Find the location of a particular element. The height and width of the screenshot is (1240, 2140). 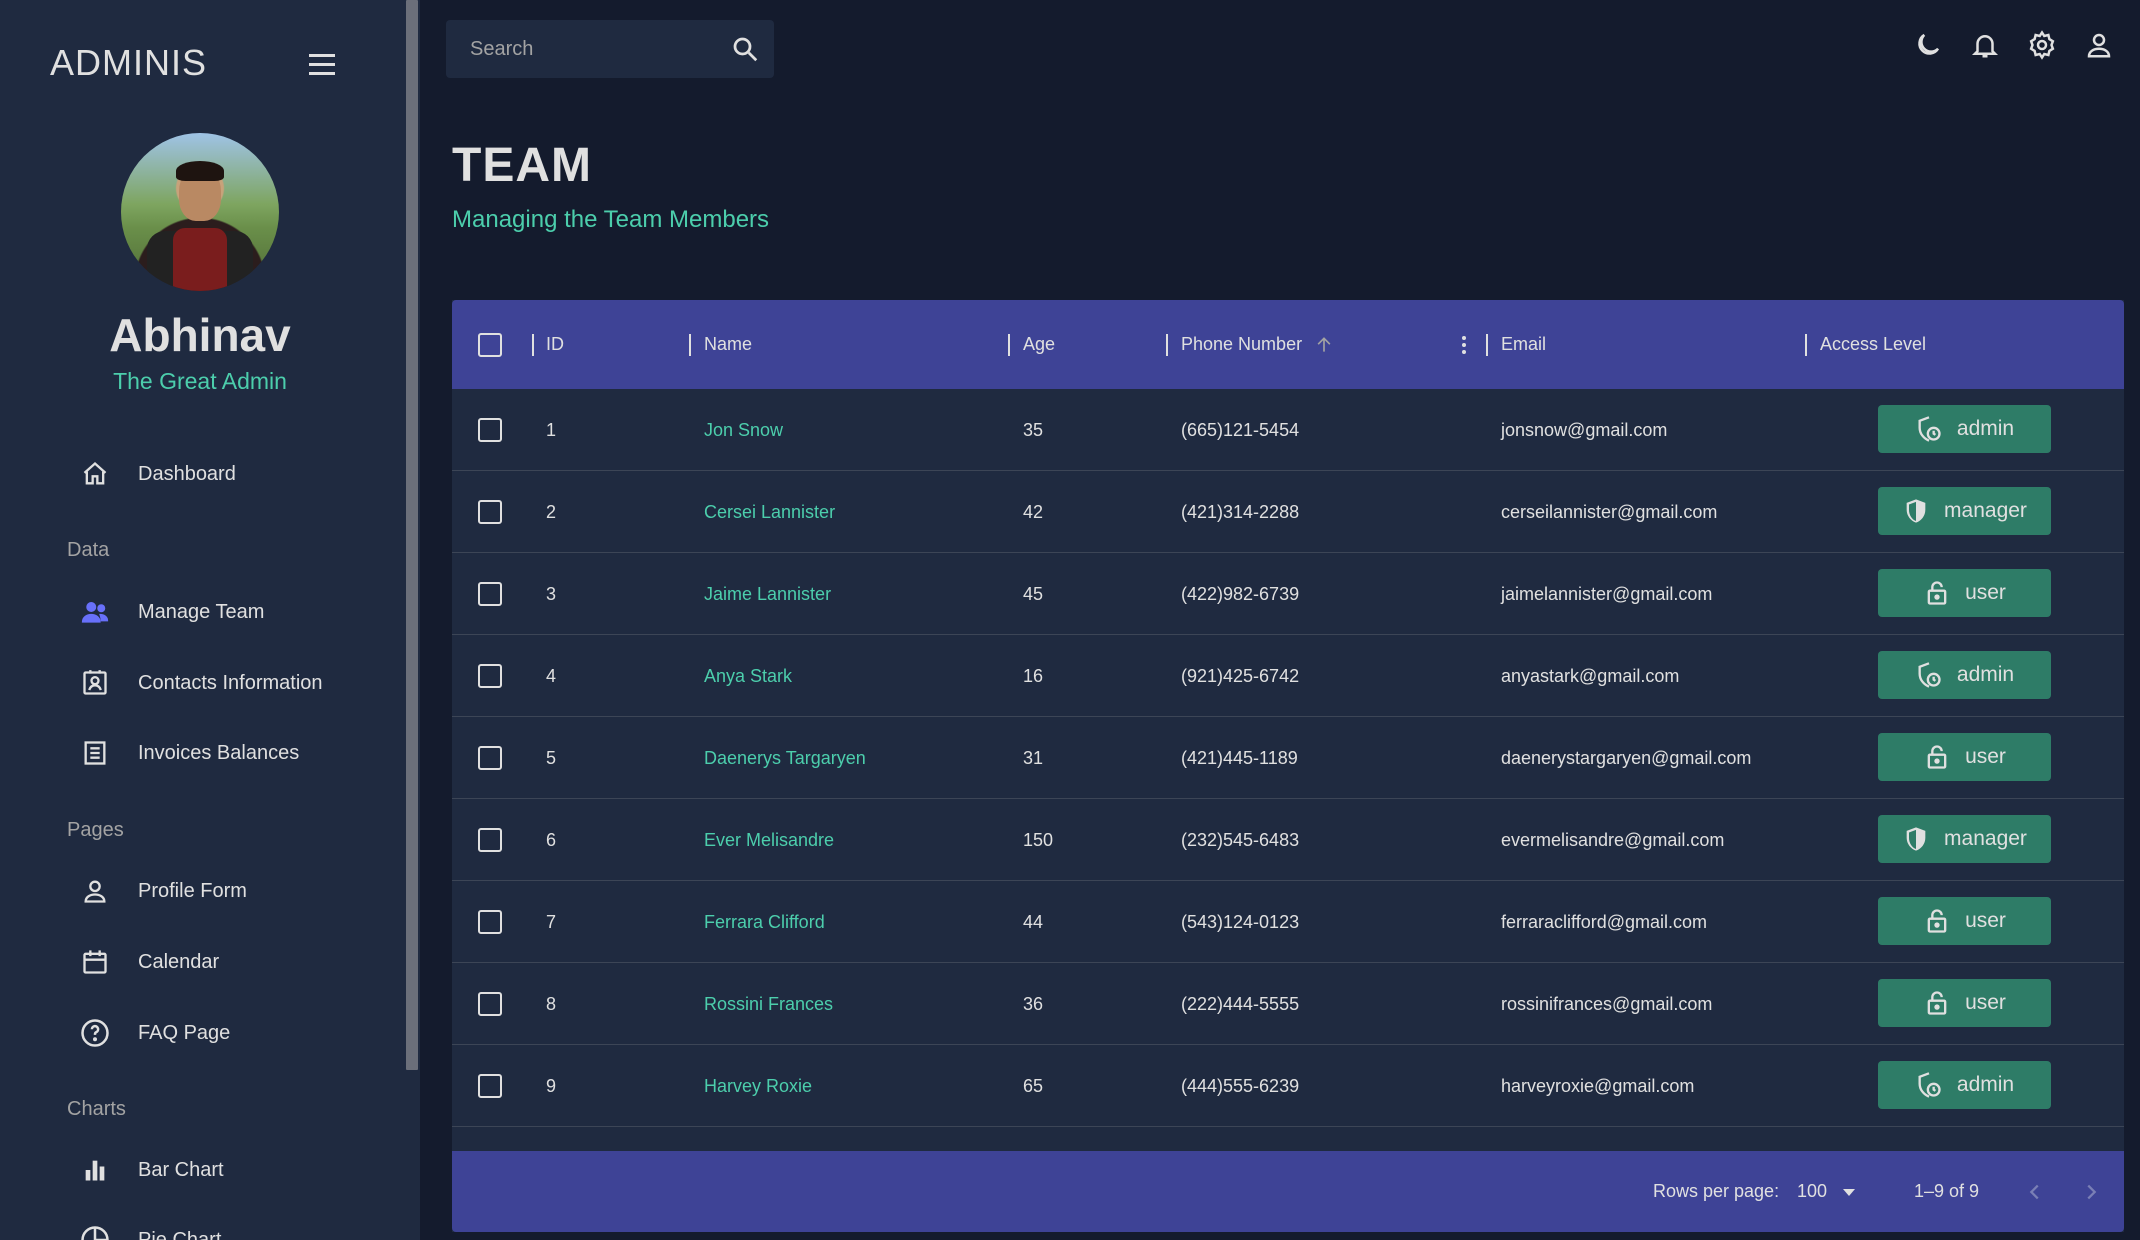

cell-name: Cersei Lannister is located at coordinates (769, 512).